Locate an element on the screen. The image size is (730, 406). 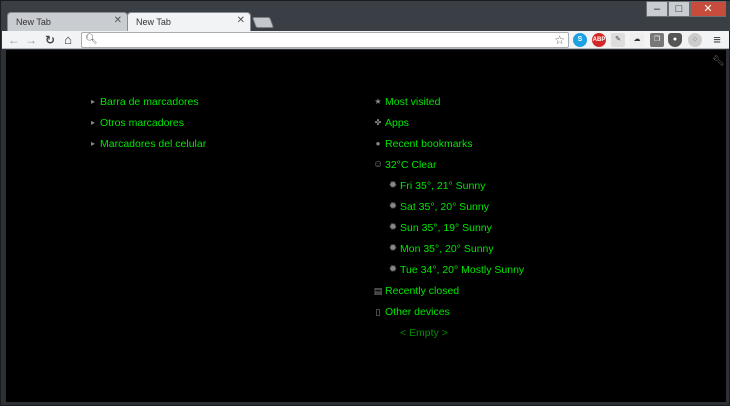
home-icon: ⌂ is located at coordinates (68, 40).